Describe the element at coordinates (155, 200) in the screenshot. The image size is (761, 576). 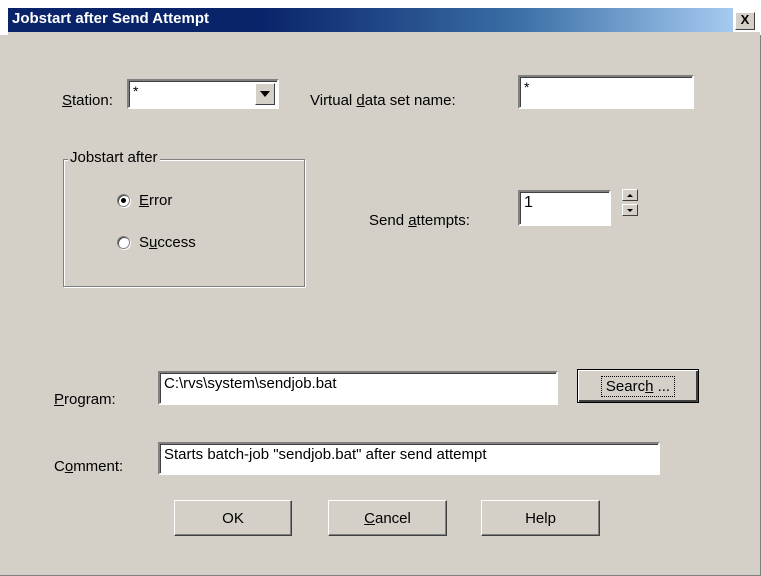
I see `error-radio-label: Error` at that location.